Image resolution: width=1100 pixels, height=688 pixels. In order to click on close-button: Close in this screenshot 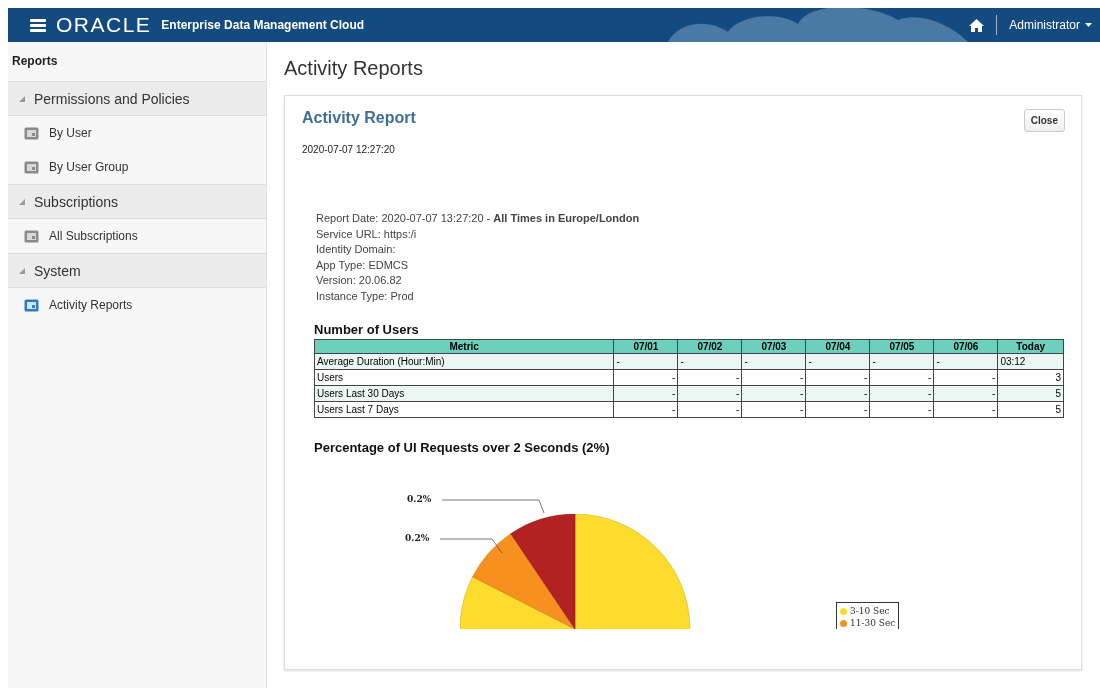, I will do `click(1044, 120)`.